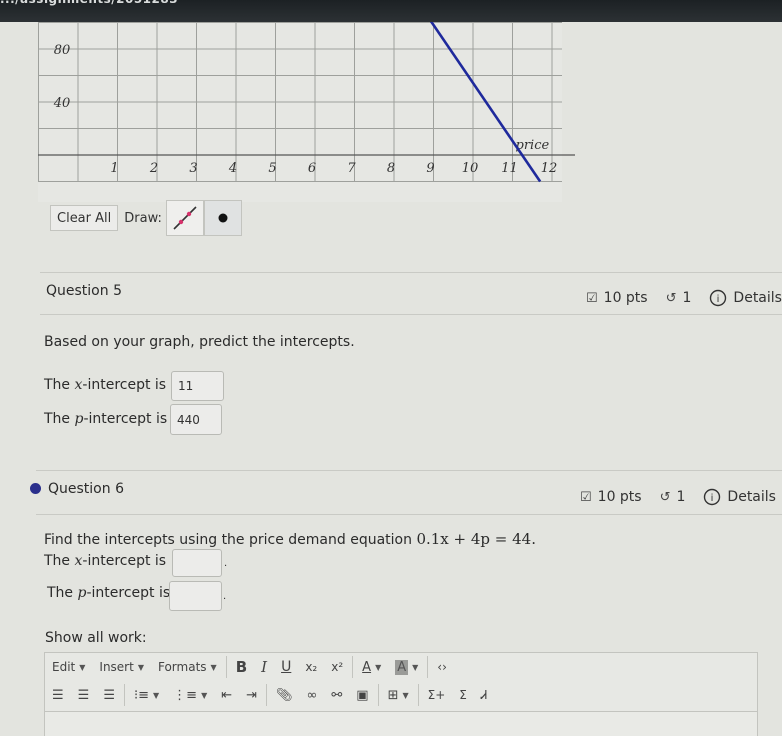 The height and width of the screenshot is (736, 782). Describe the element at coordinates (84, 695) in the screenshot. I see `align-center-button: ☰` at that location.